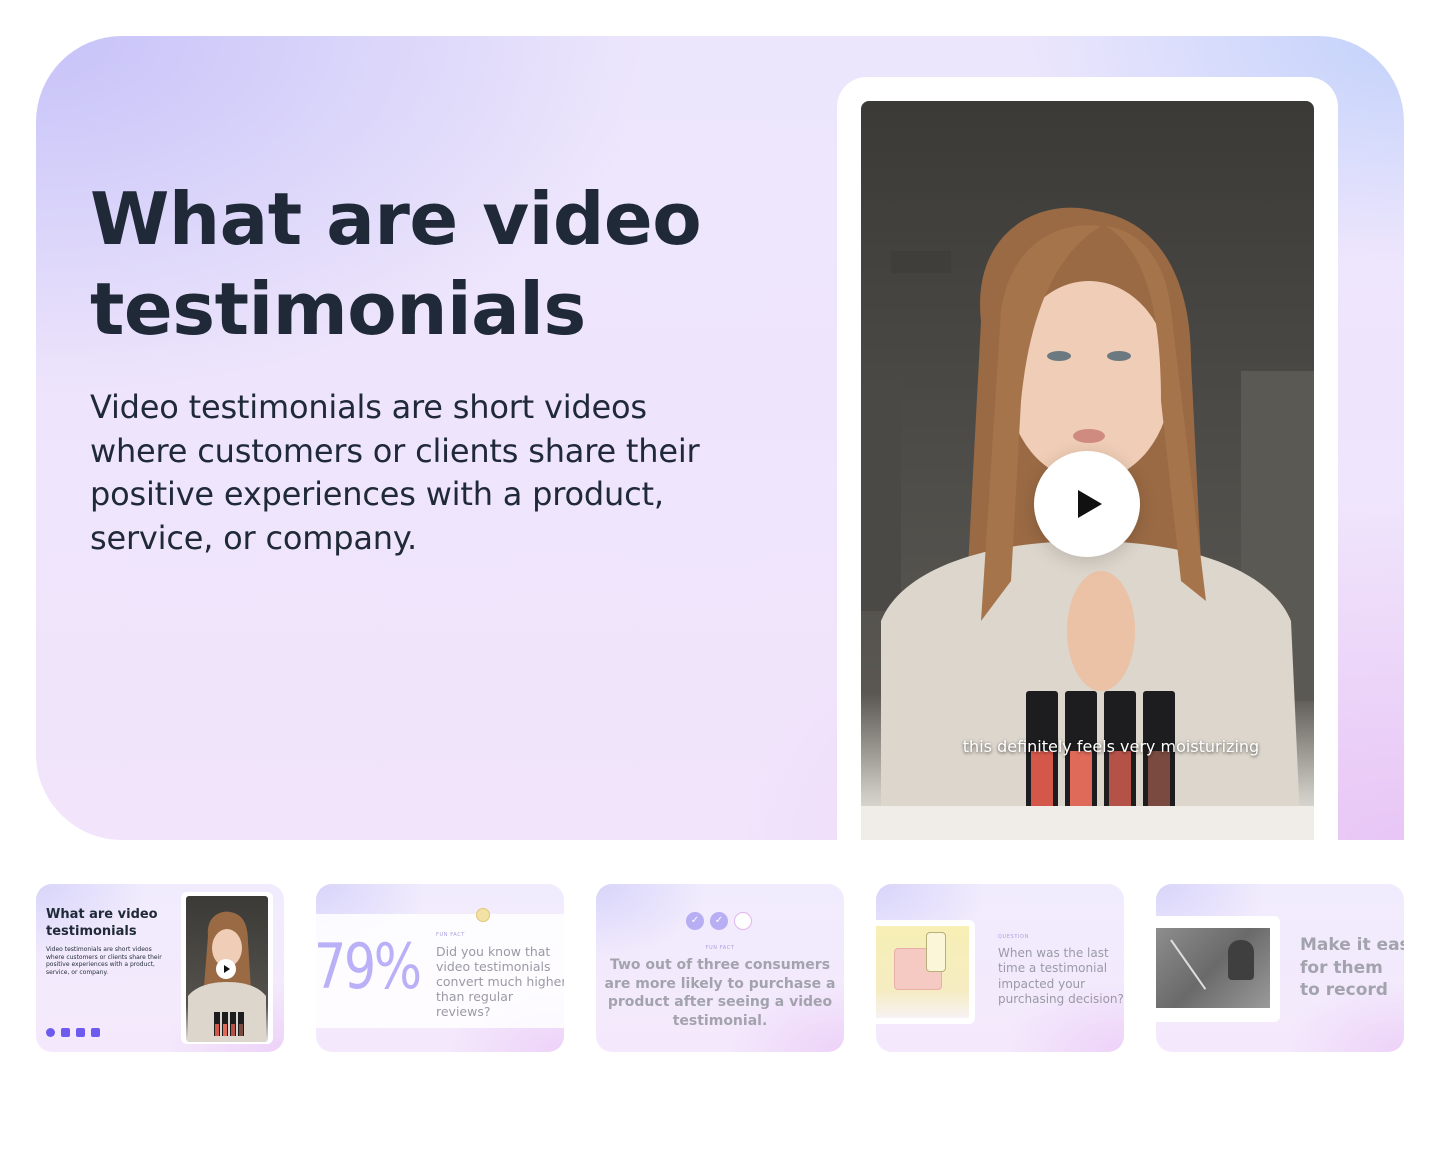 The image size is (1440, 1172). What do you see at coordinates (396, 264) in the screenshot?
I see `hero-title: What are video testimonials` at bounding box center [396, 264].